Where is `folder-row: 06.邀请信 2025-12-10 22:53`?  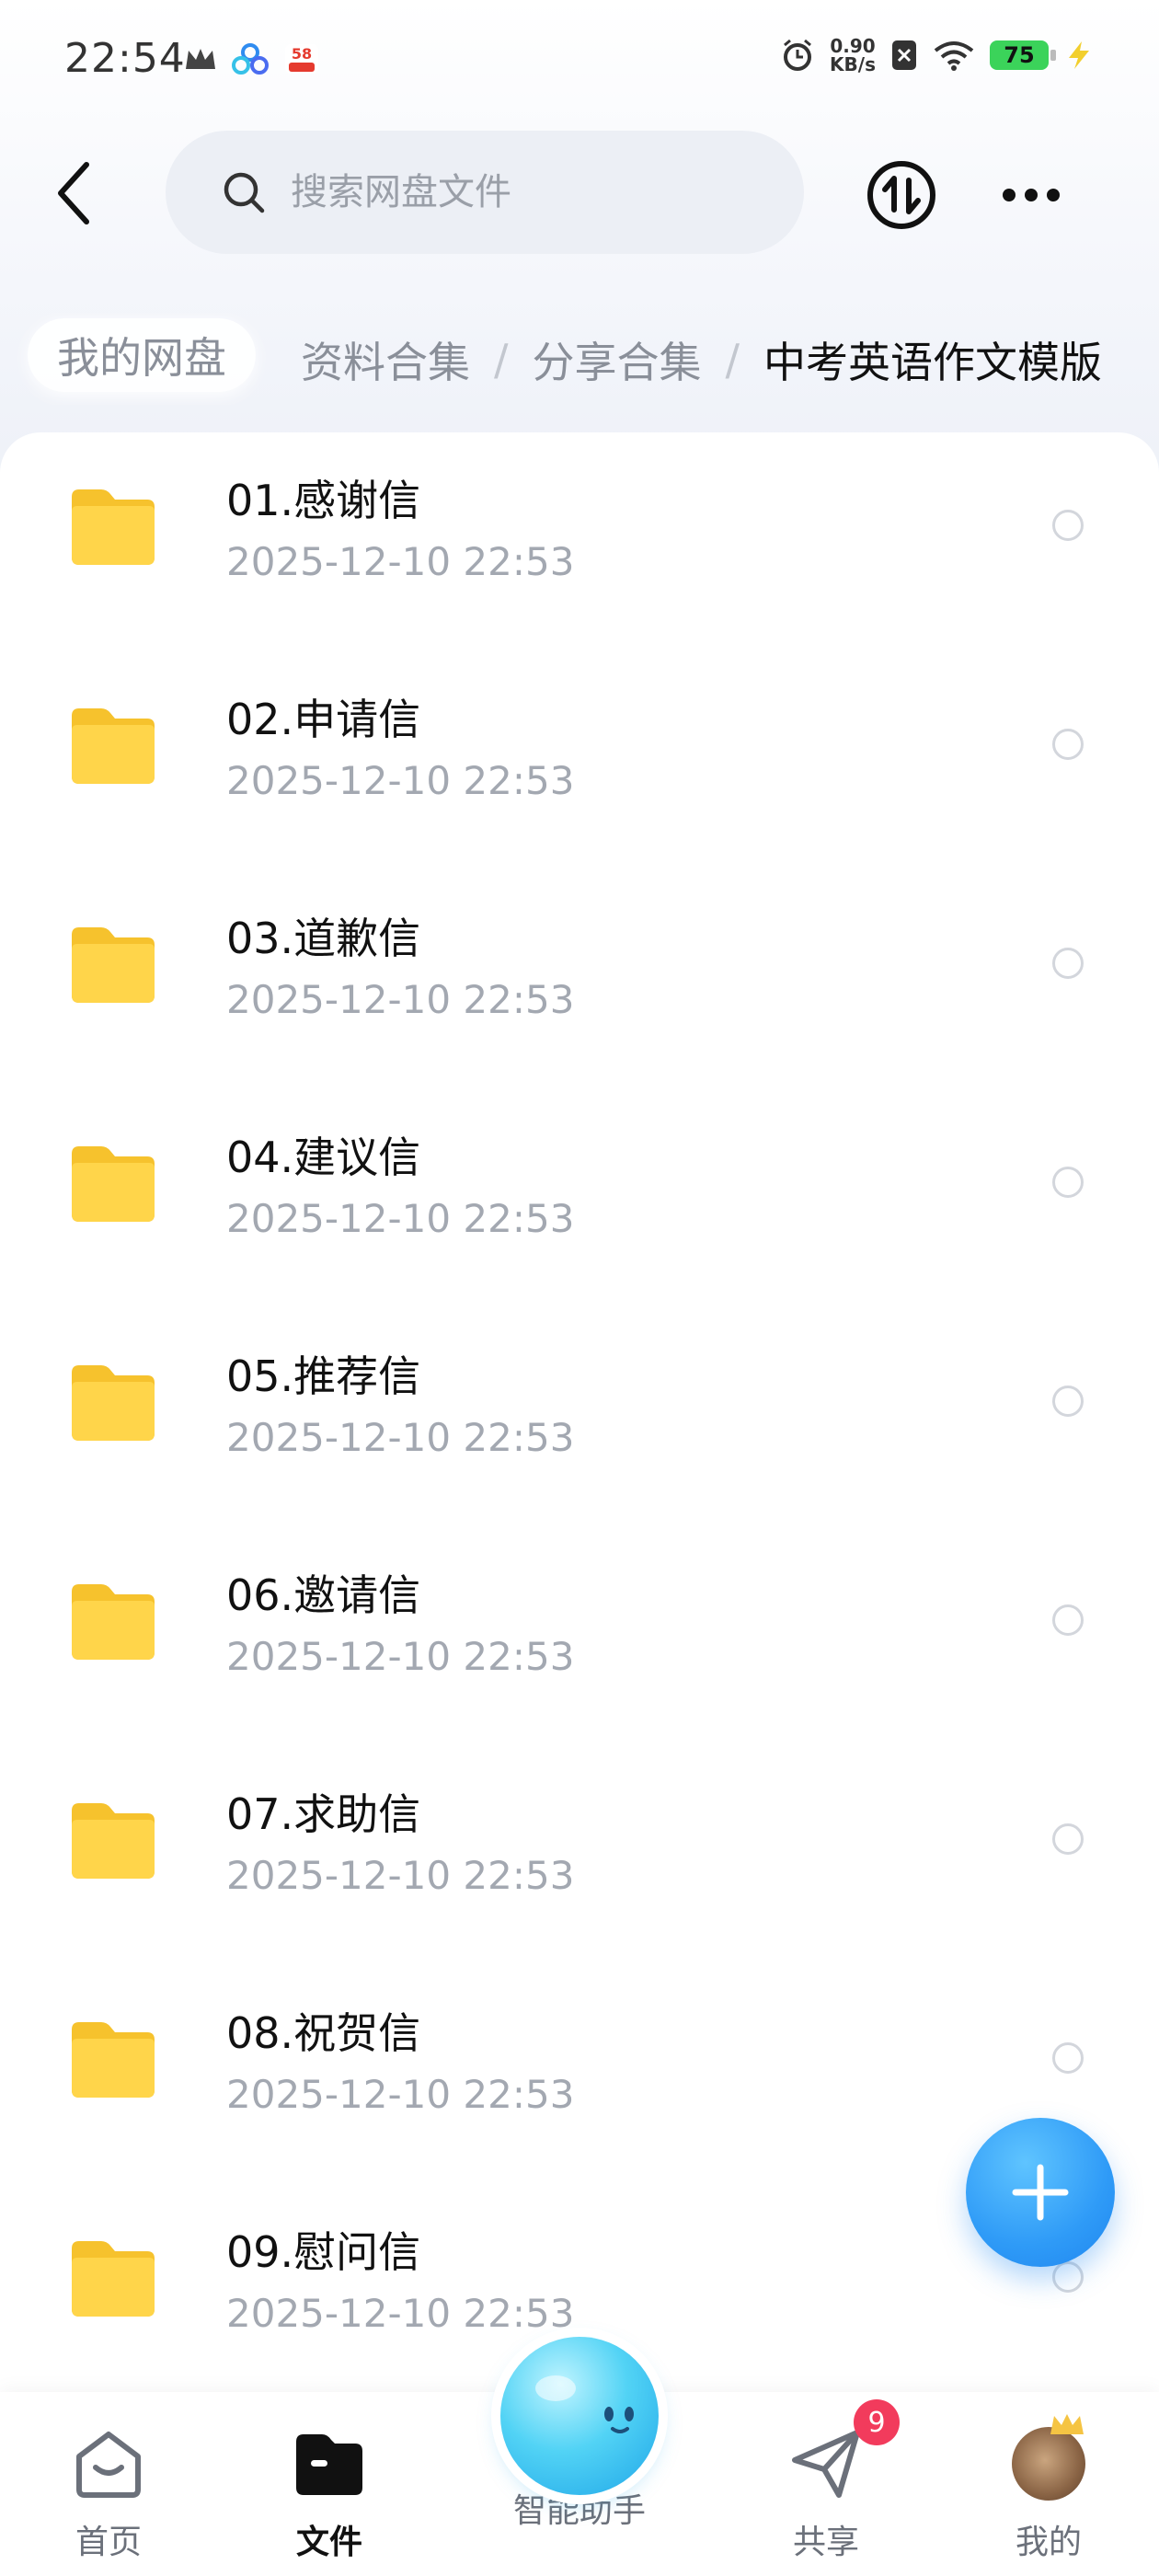 folder-row: 06.邀请信 2025-12-10 22:53 is located at coordinates (579, 1636).